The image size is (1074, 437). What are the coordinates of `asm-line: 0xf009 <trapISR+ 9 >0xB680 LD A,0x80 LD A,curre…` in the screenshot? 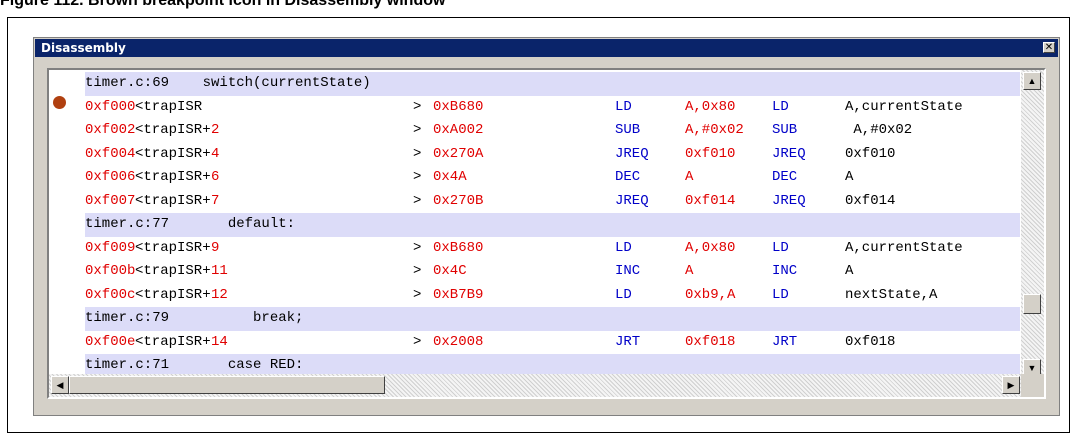 It's located at (552, 249).